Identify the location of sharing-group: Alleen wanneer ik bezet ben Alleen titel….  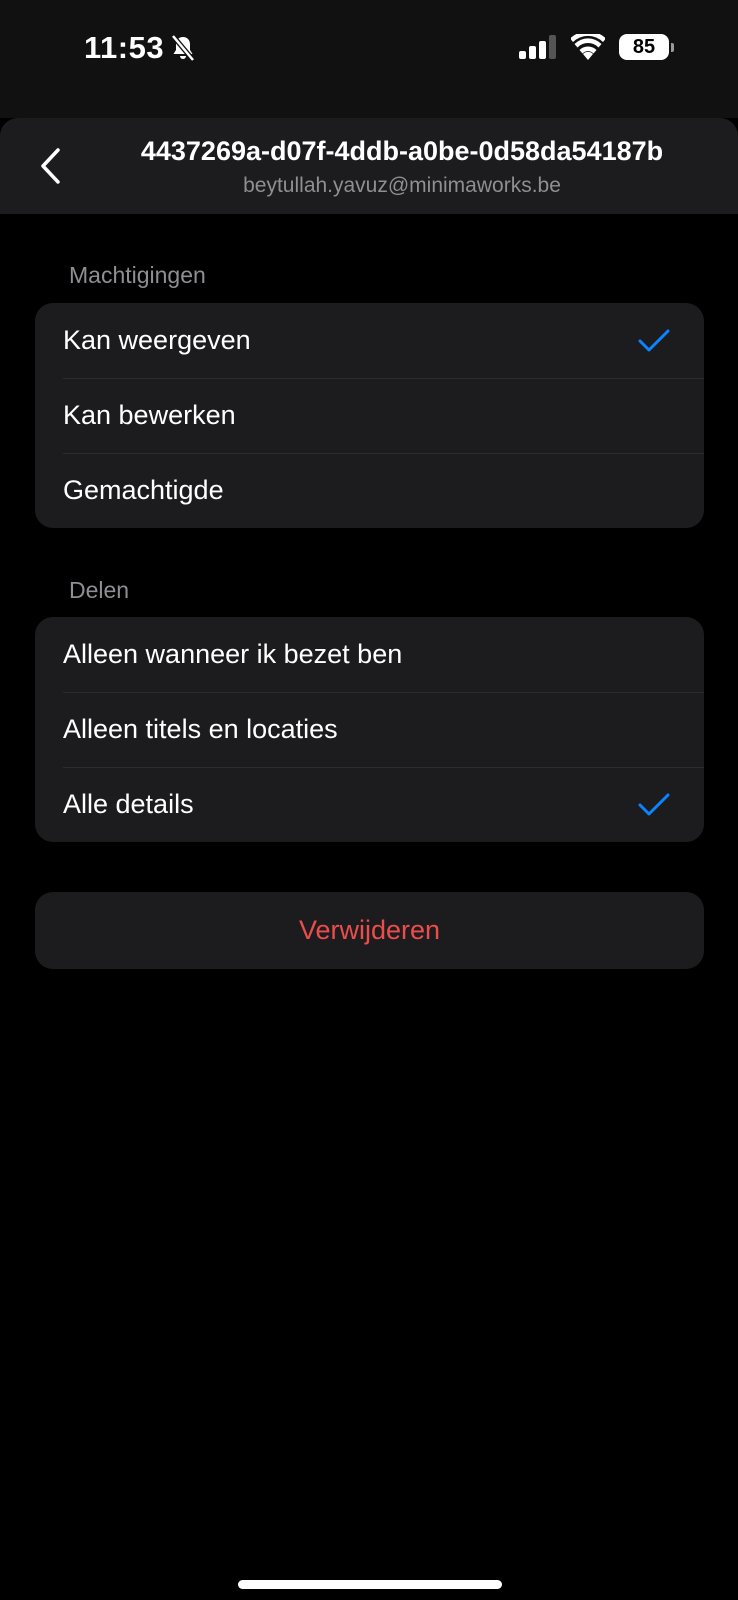
(369, 729).